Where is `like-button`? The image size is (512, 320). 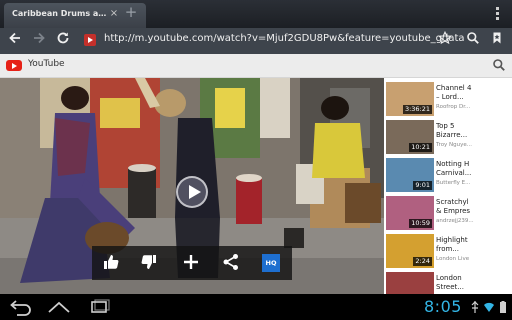
like-button is located at coordinates (111, 263).